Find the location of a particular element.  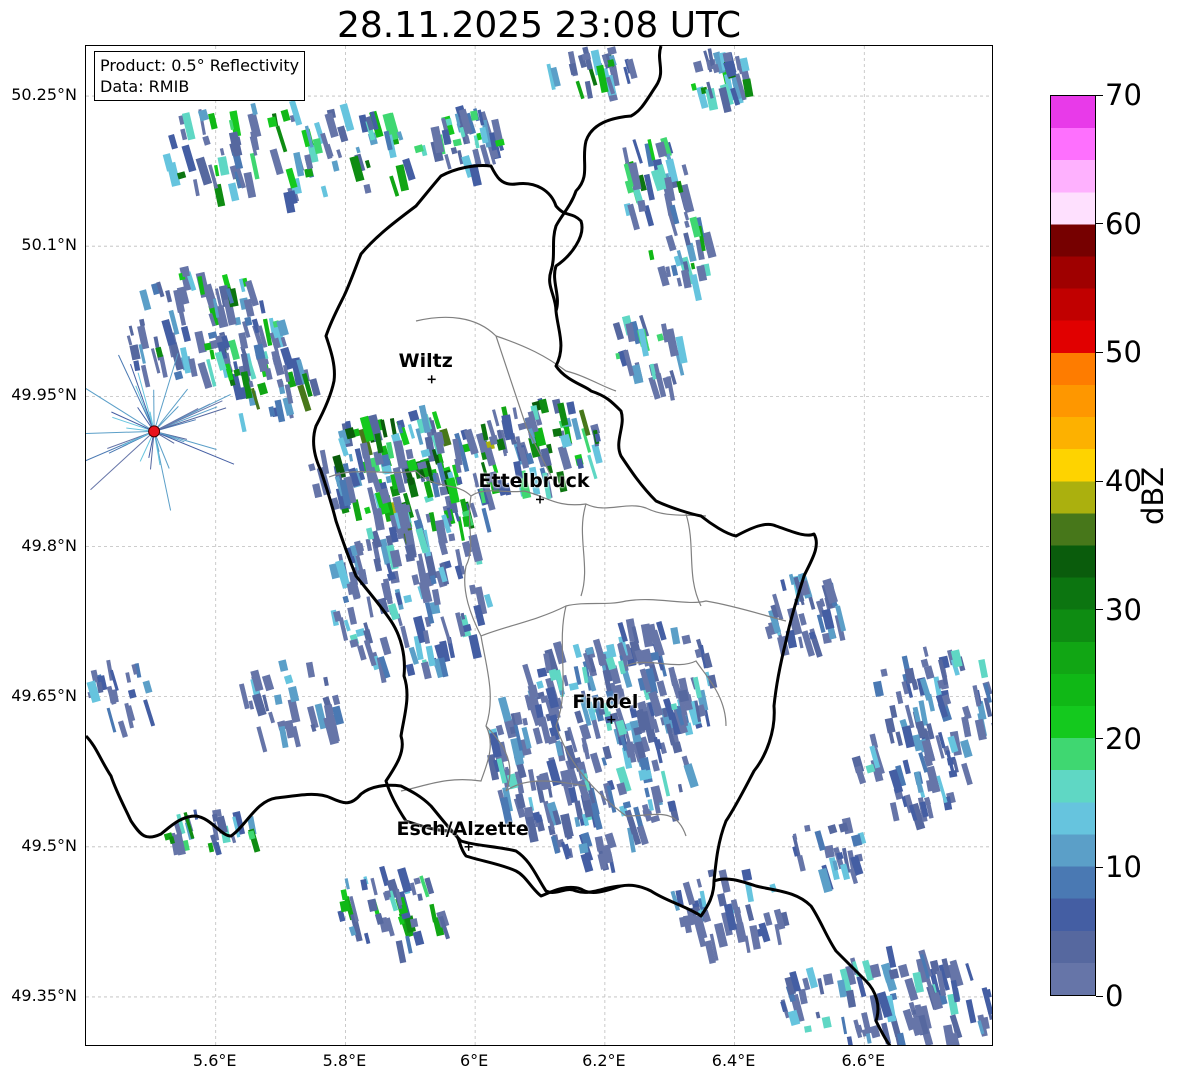

lat-tick-label: 49.65°N is located at coordinates (44, 695).